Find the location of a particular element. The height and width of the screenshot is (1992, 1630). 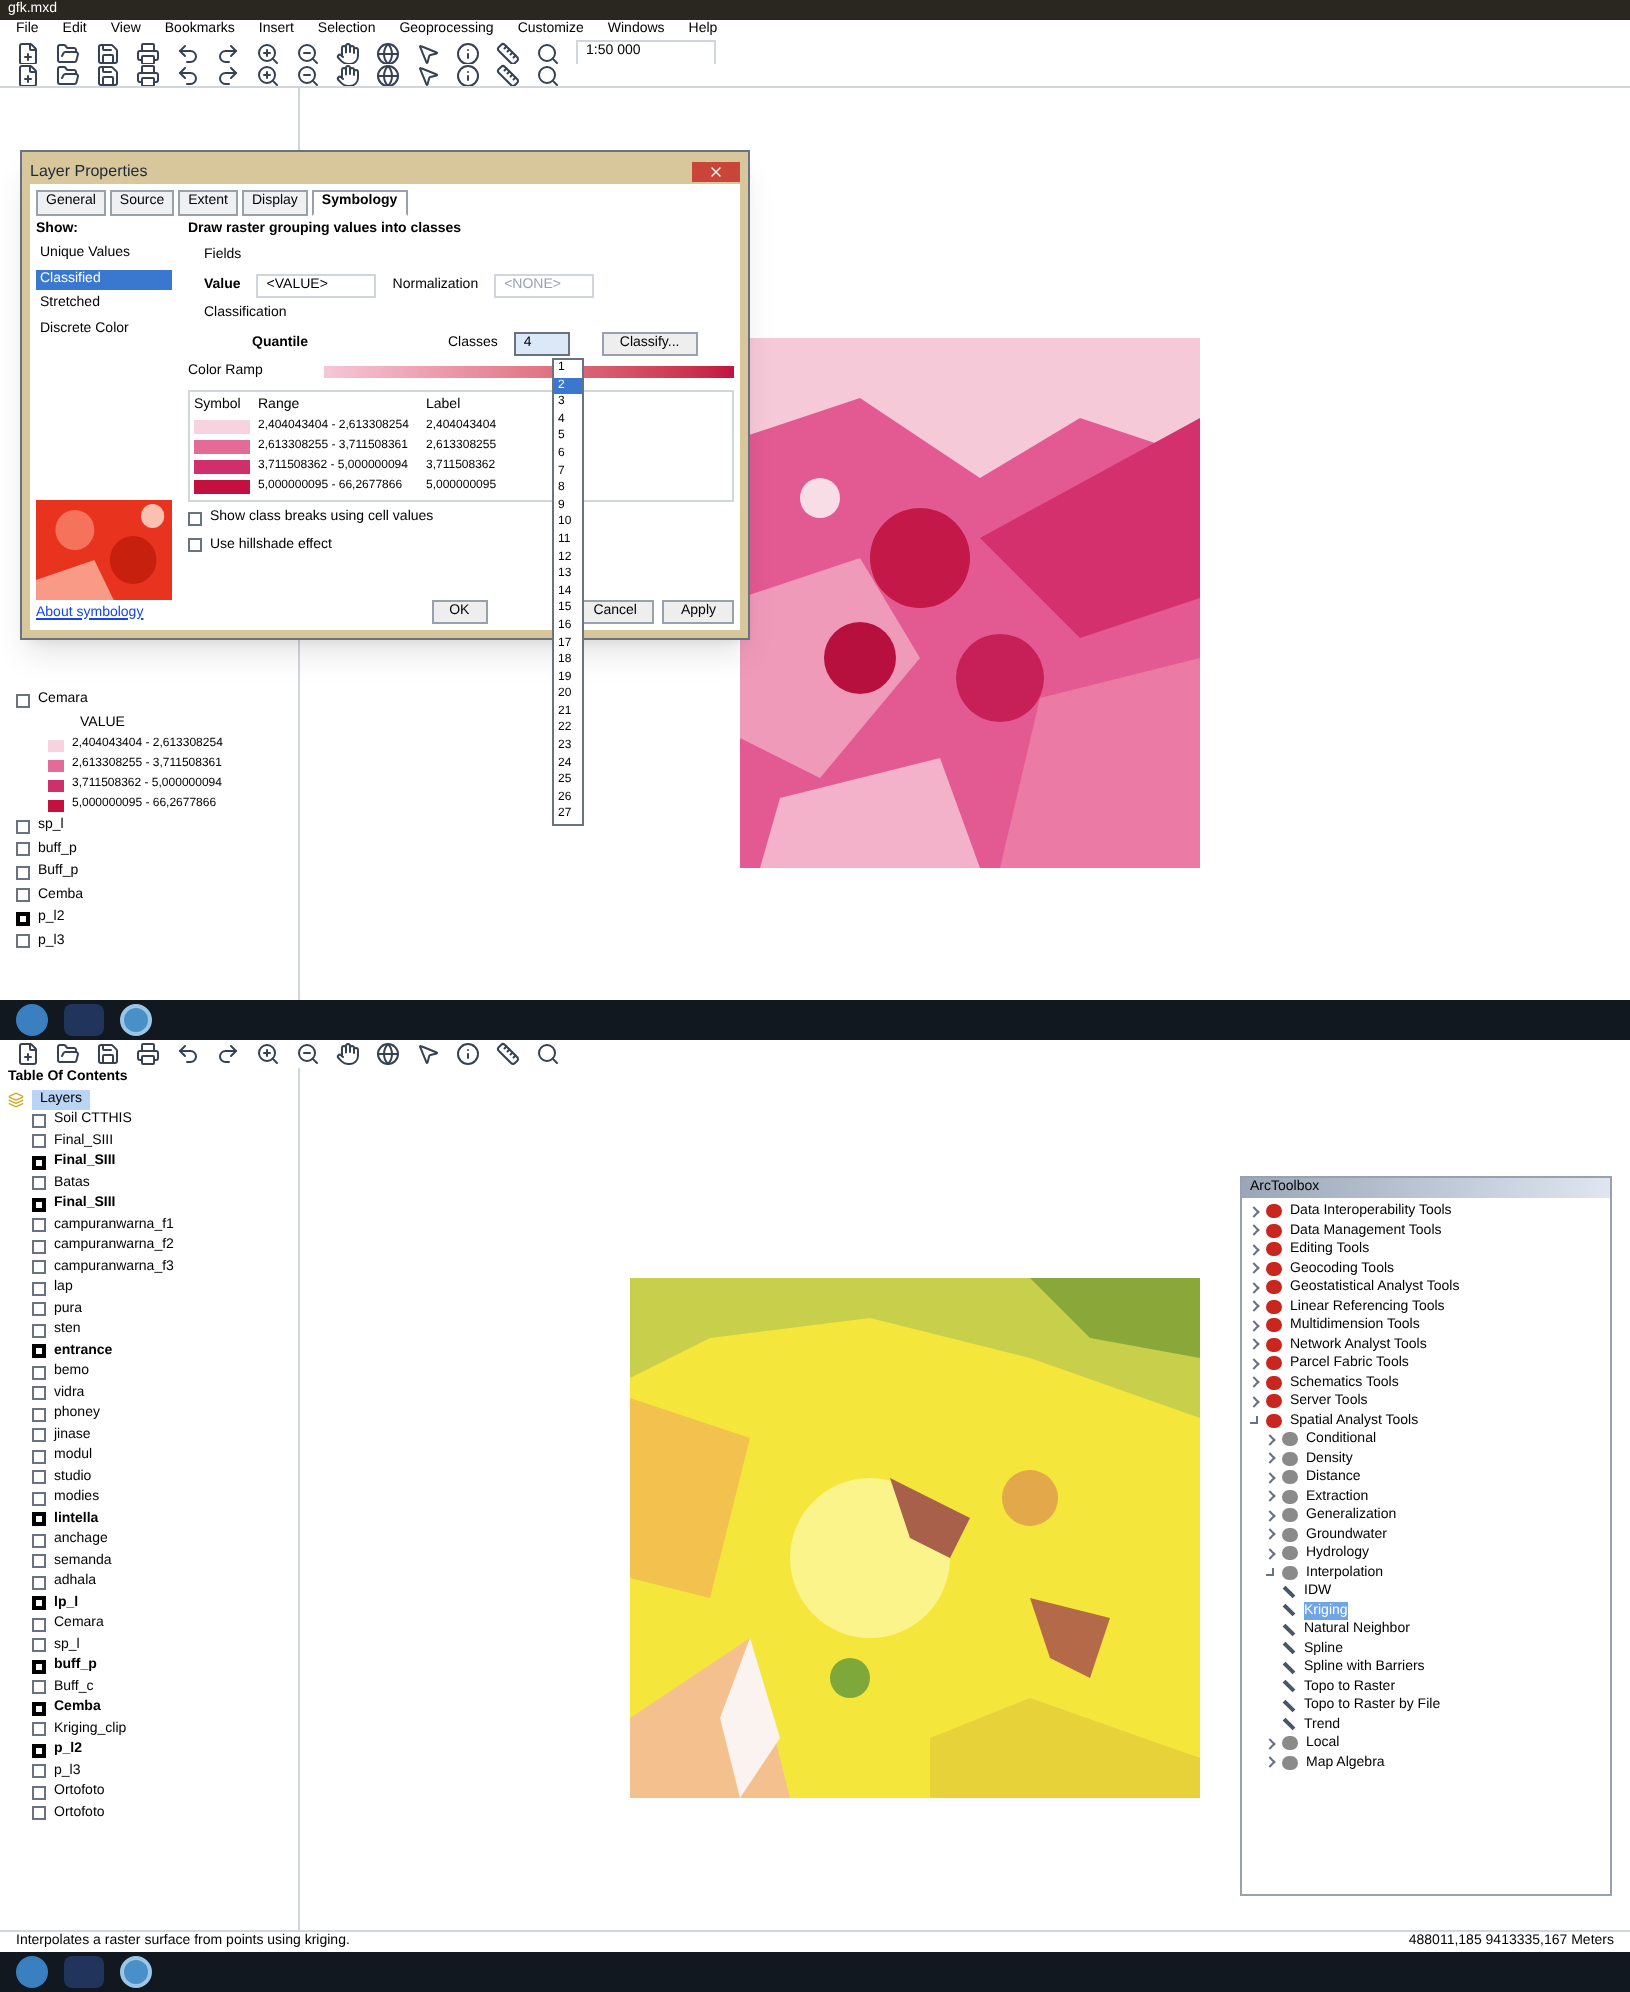

collapse-icon is located at coordinates (1270, 1572).